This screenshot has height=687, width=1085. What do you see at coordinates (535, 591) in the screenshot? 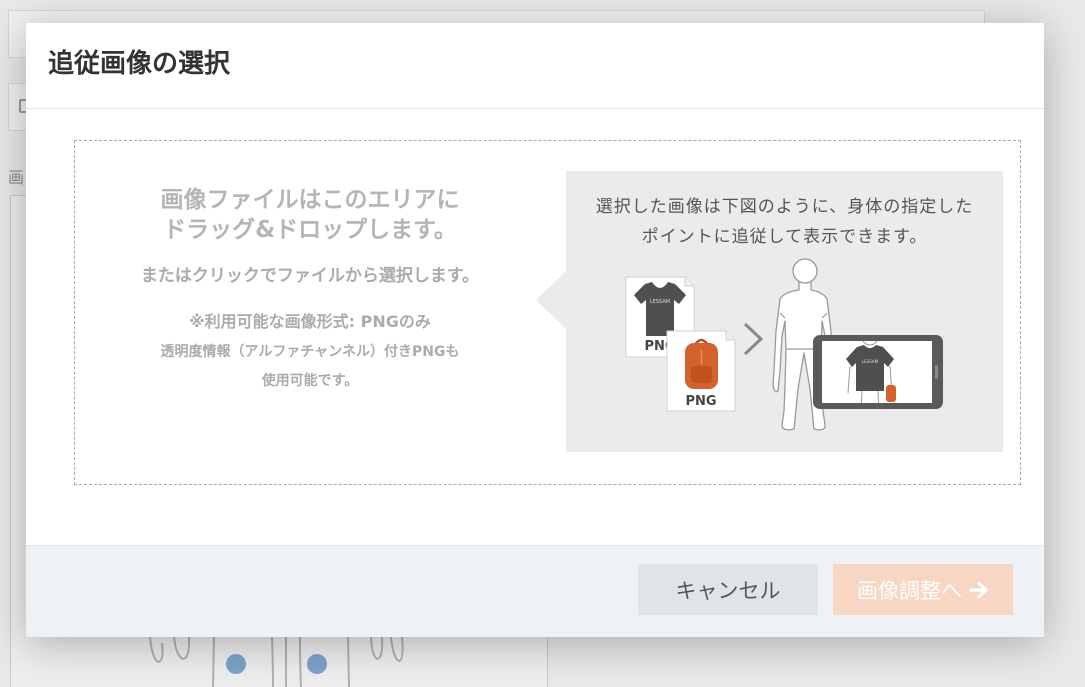
I see `dialog-footer: キャンセル 画像調整へ` at bounding box center [535, 591].